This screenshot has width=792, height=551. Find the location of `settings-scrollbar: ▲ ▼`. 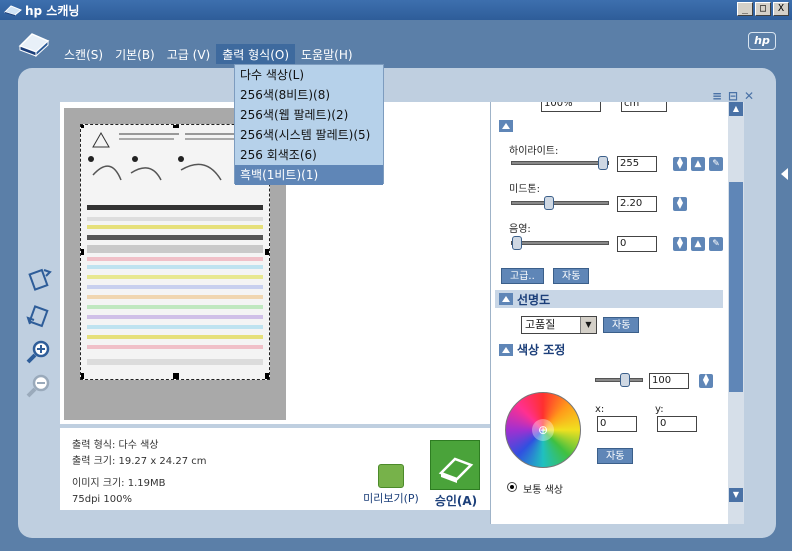

settings-scrollbar: ▲ ▼ is located at coordinates (736, 313).